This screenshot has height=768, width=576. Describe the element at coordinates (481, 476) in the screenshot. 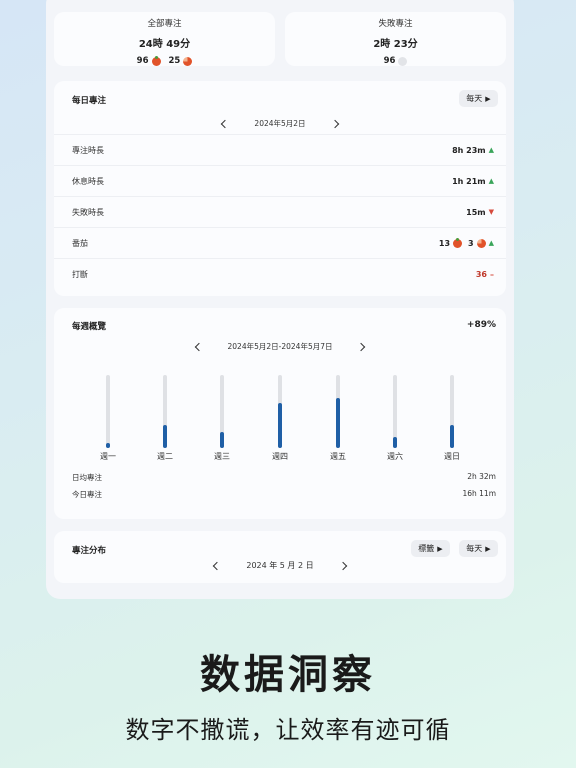

I see `daily-average-value: 2h 32m` at that location.